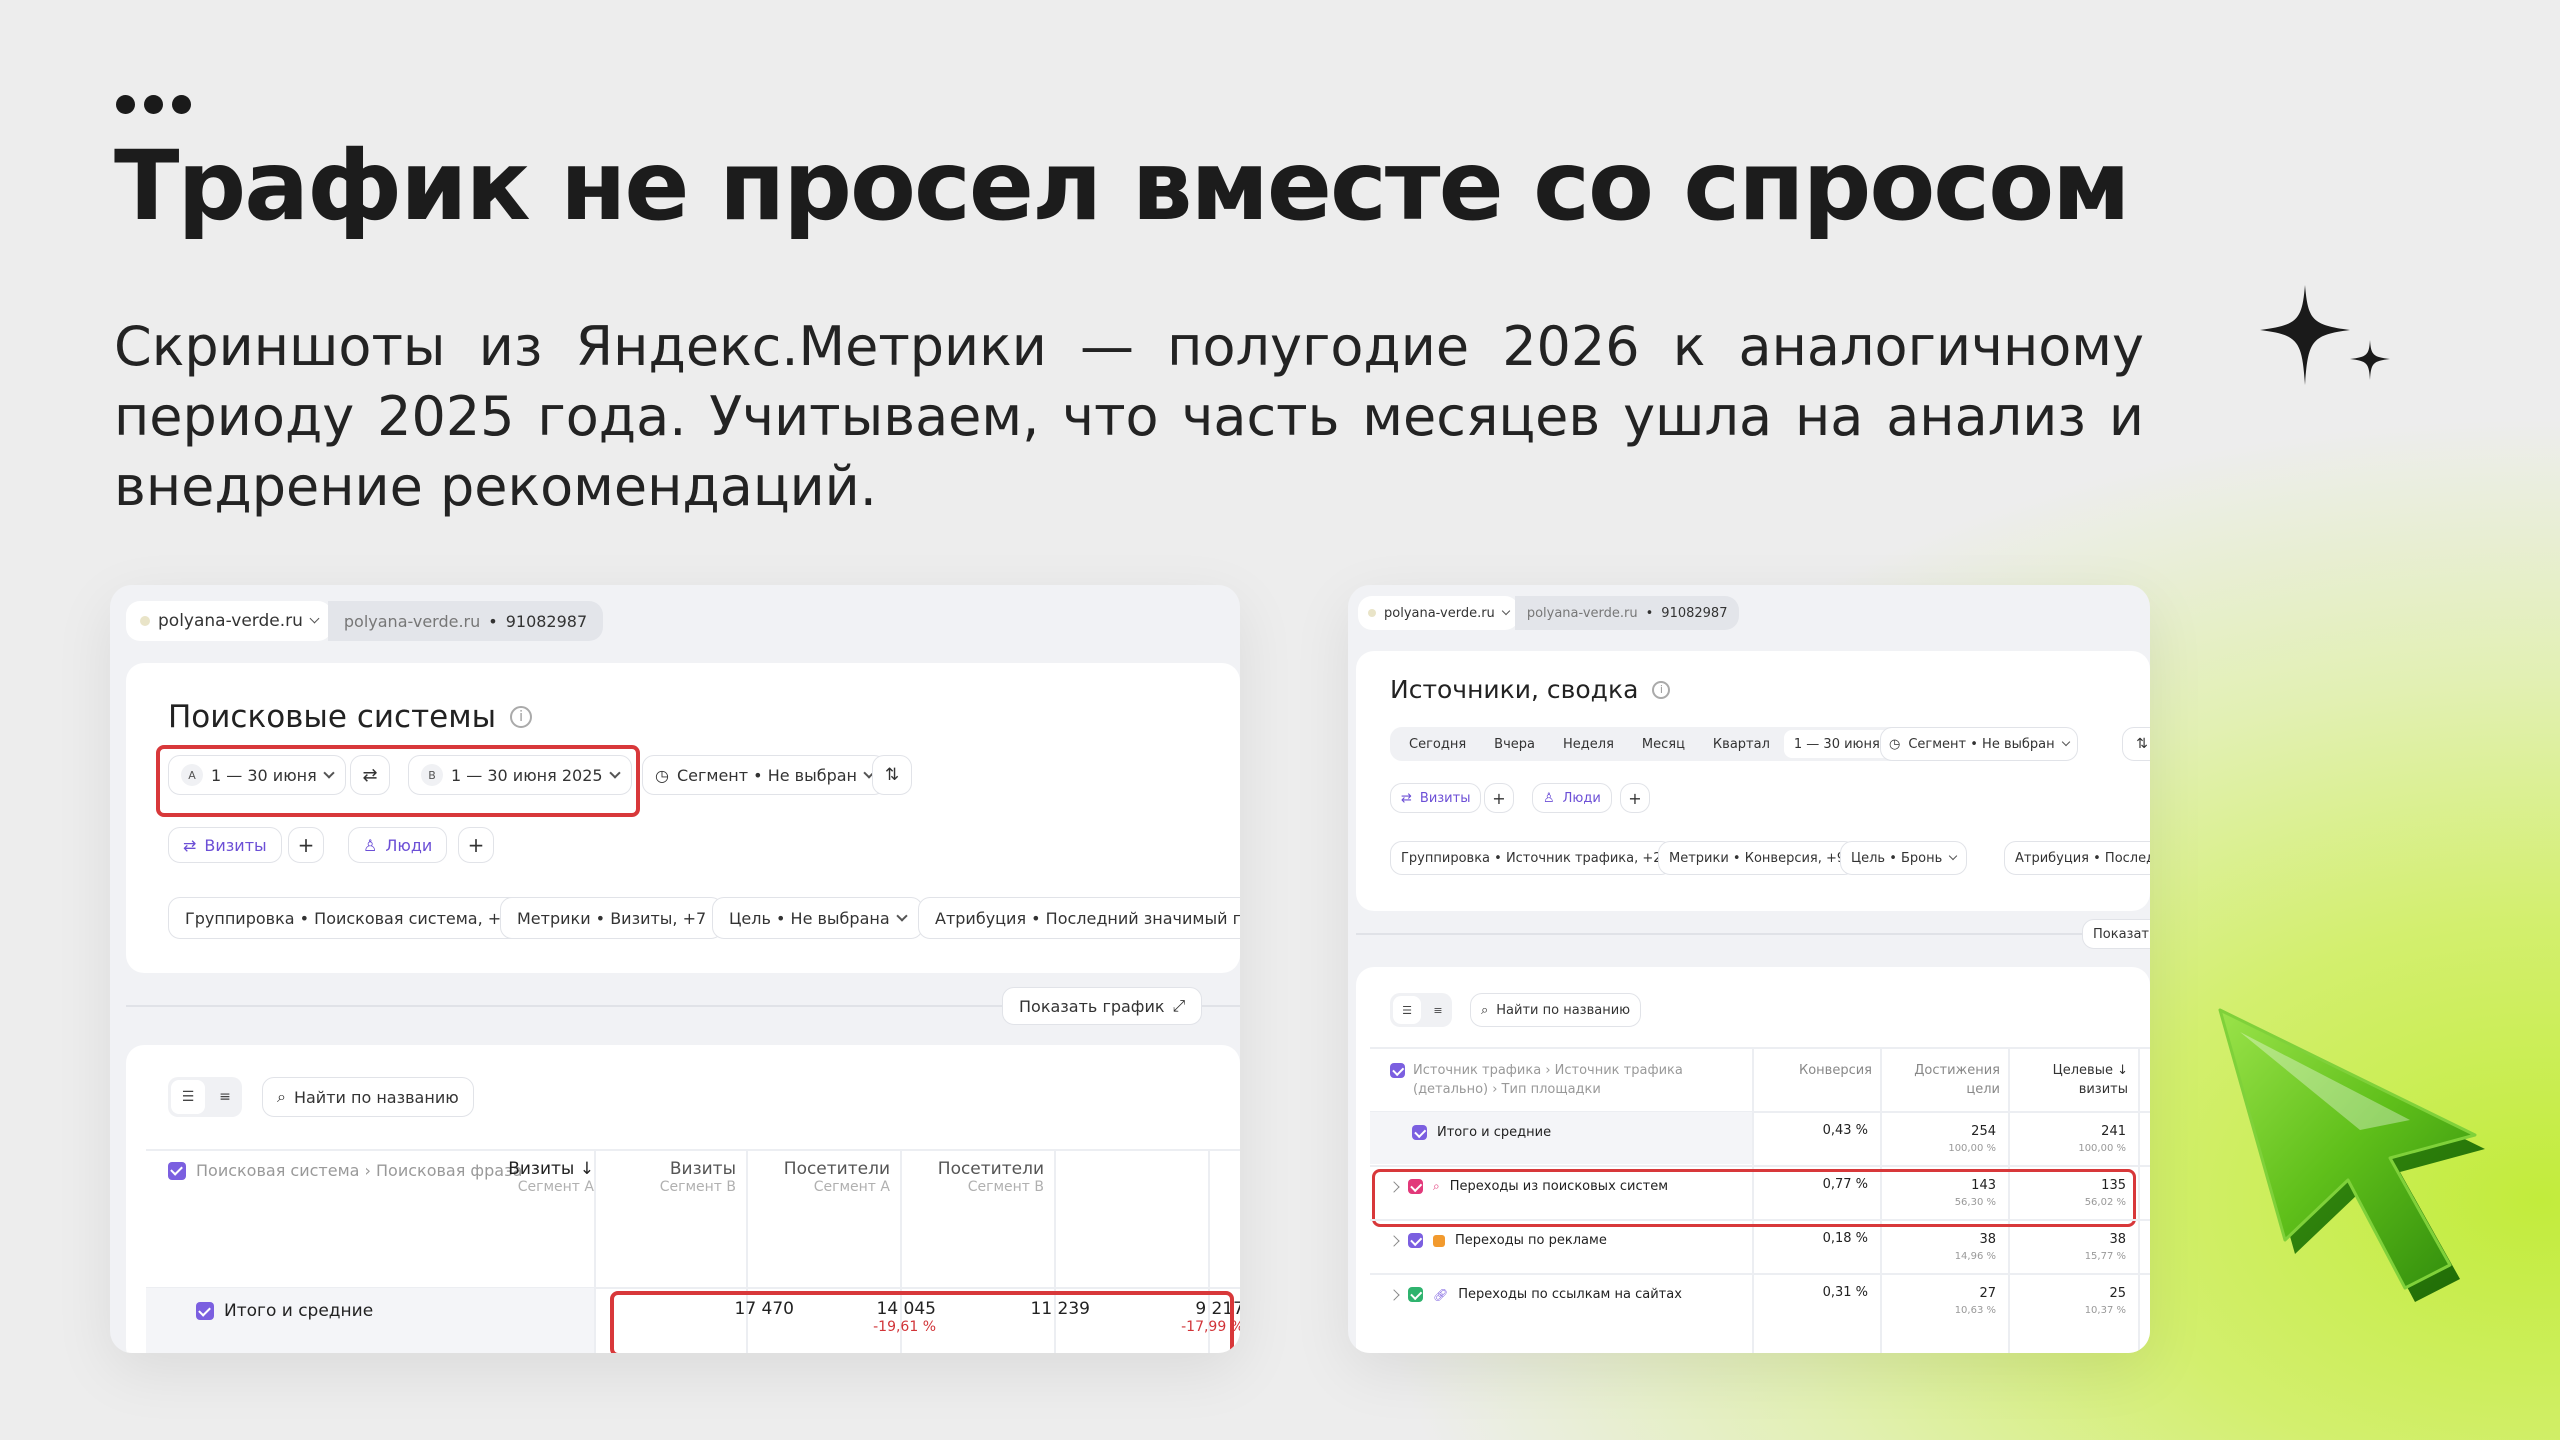 The height and width of the screenshot is (1440, 2560). Describe the element at coordinates (1102, 1006) in the screenshot. I see `show-chart-button: Показать график ⤢` at that location.